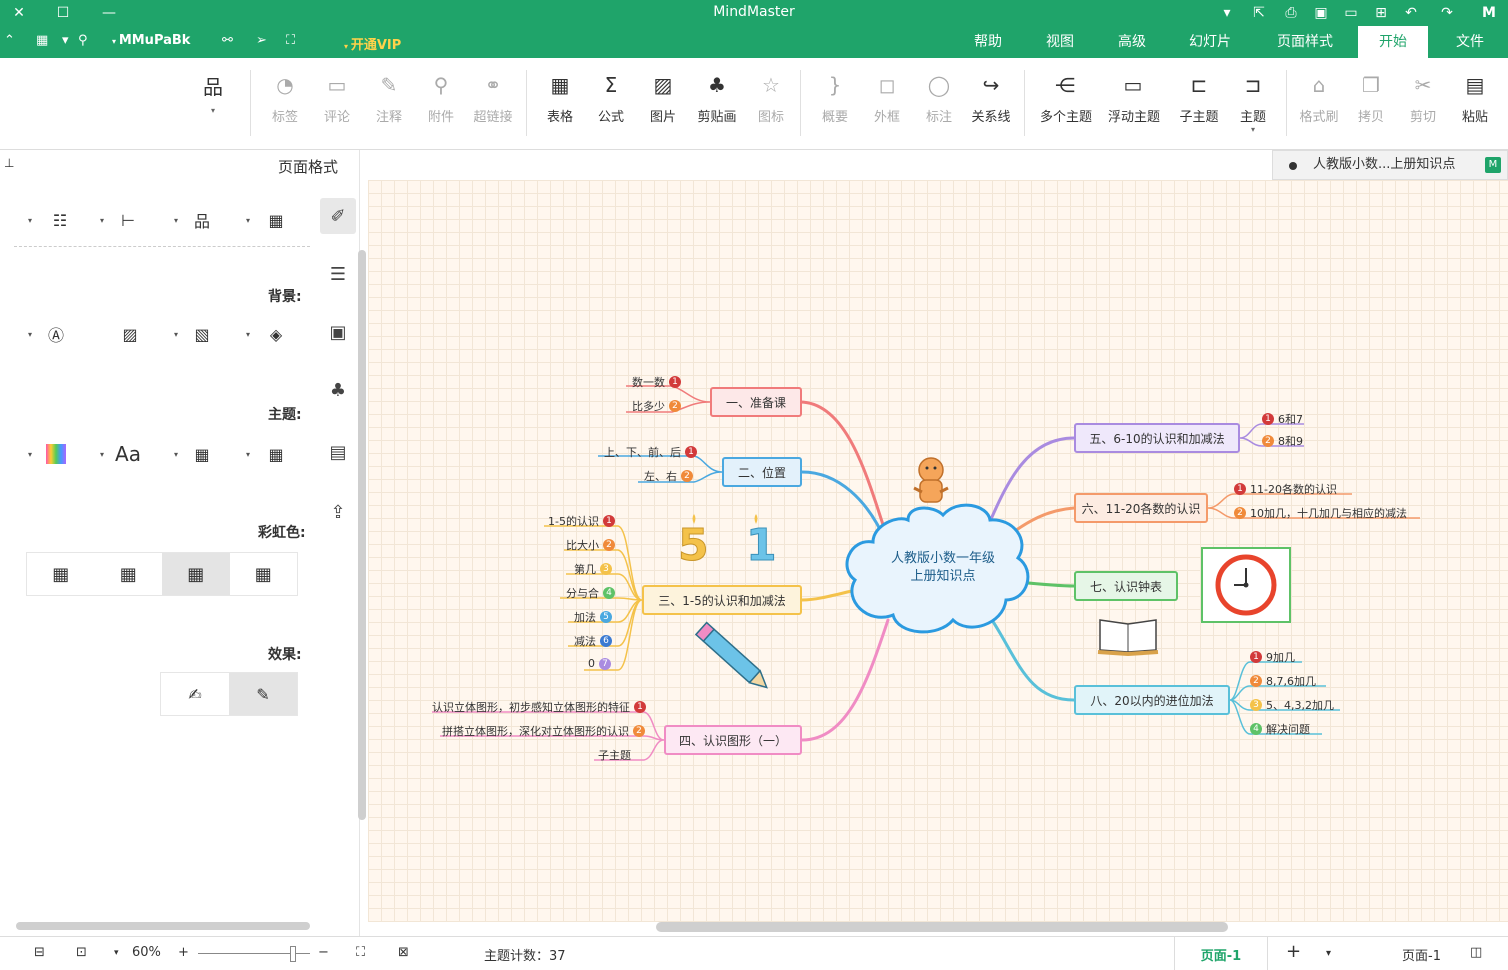 The image size is (1508, 970). I want to click on print-icon: ⎙, so click(1291, 13).